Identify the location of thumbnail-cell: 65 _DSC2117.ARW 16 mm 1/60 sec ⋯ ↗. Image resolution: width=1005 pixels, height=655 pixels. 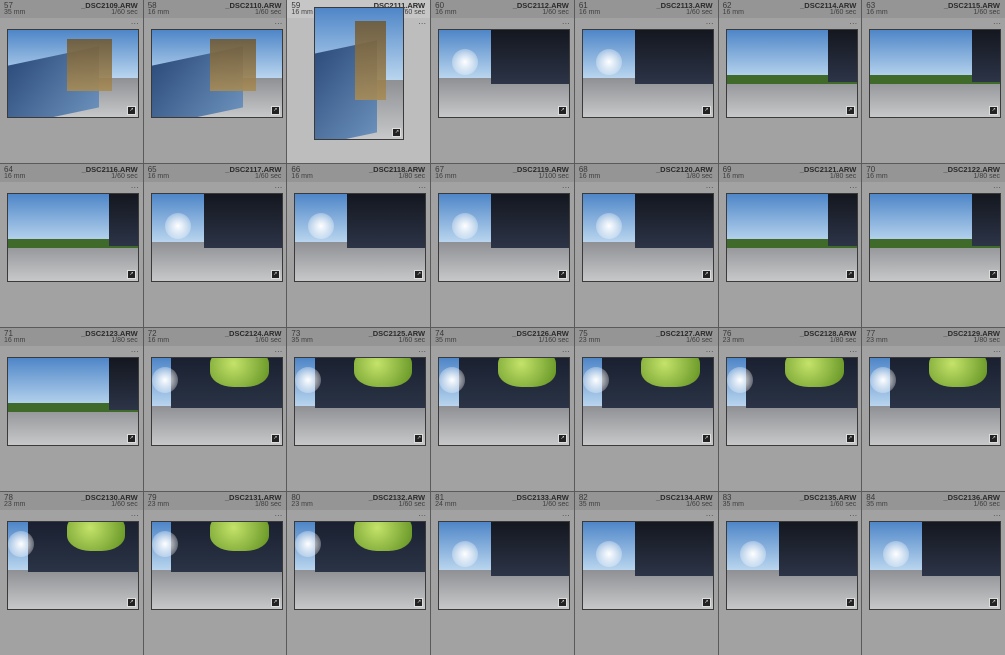
(215, 245).